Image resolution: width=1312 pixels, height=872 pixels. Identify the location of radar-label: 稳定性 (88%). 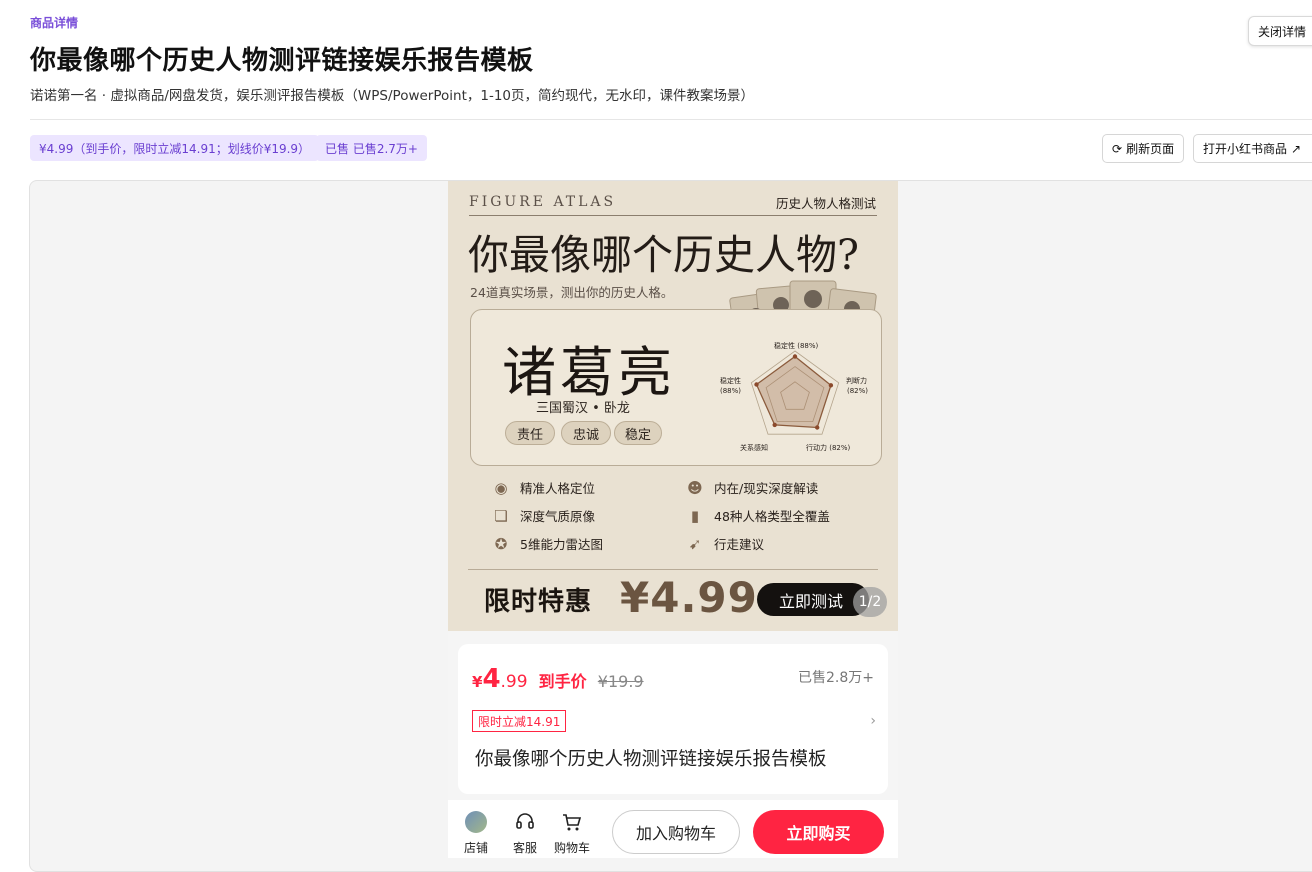
(796, 345).